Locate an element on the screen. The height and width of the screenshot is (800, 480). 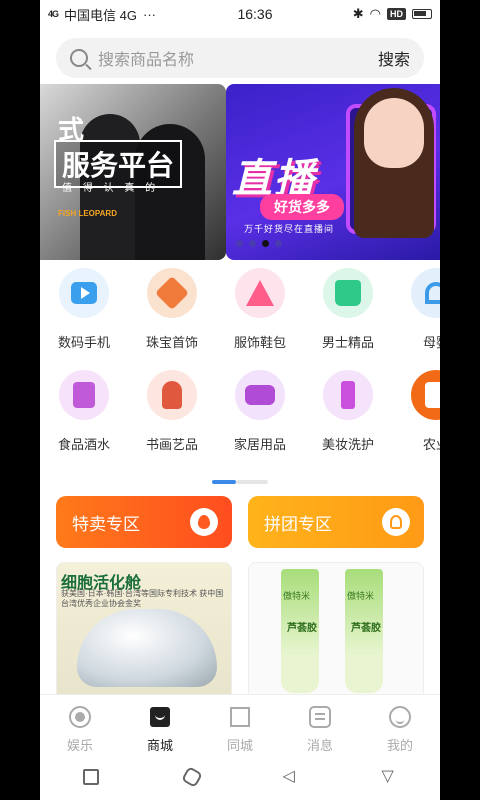
bluetooth-icon: ✱ is located at coordinates (358, 13).